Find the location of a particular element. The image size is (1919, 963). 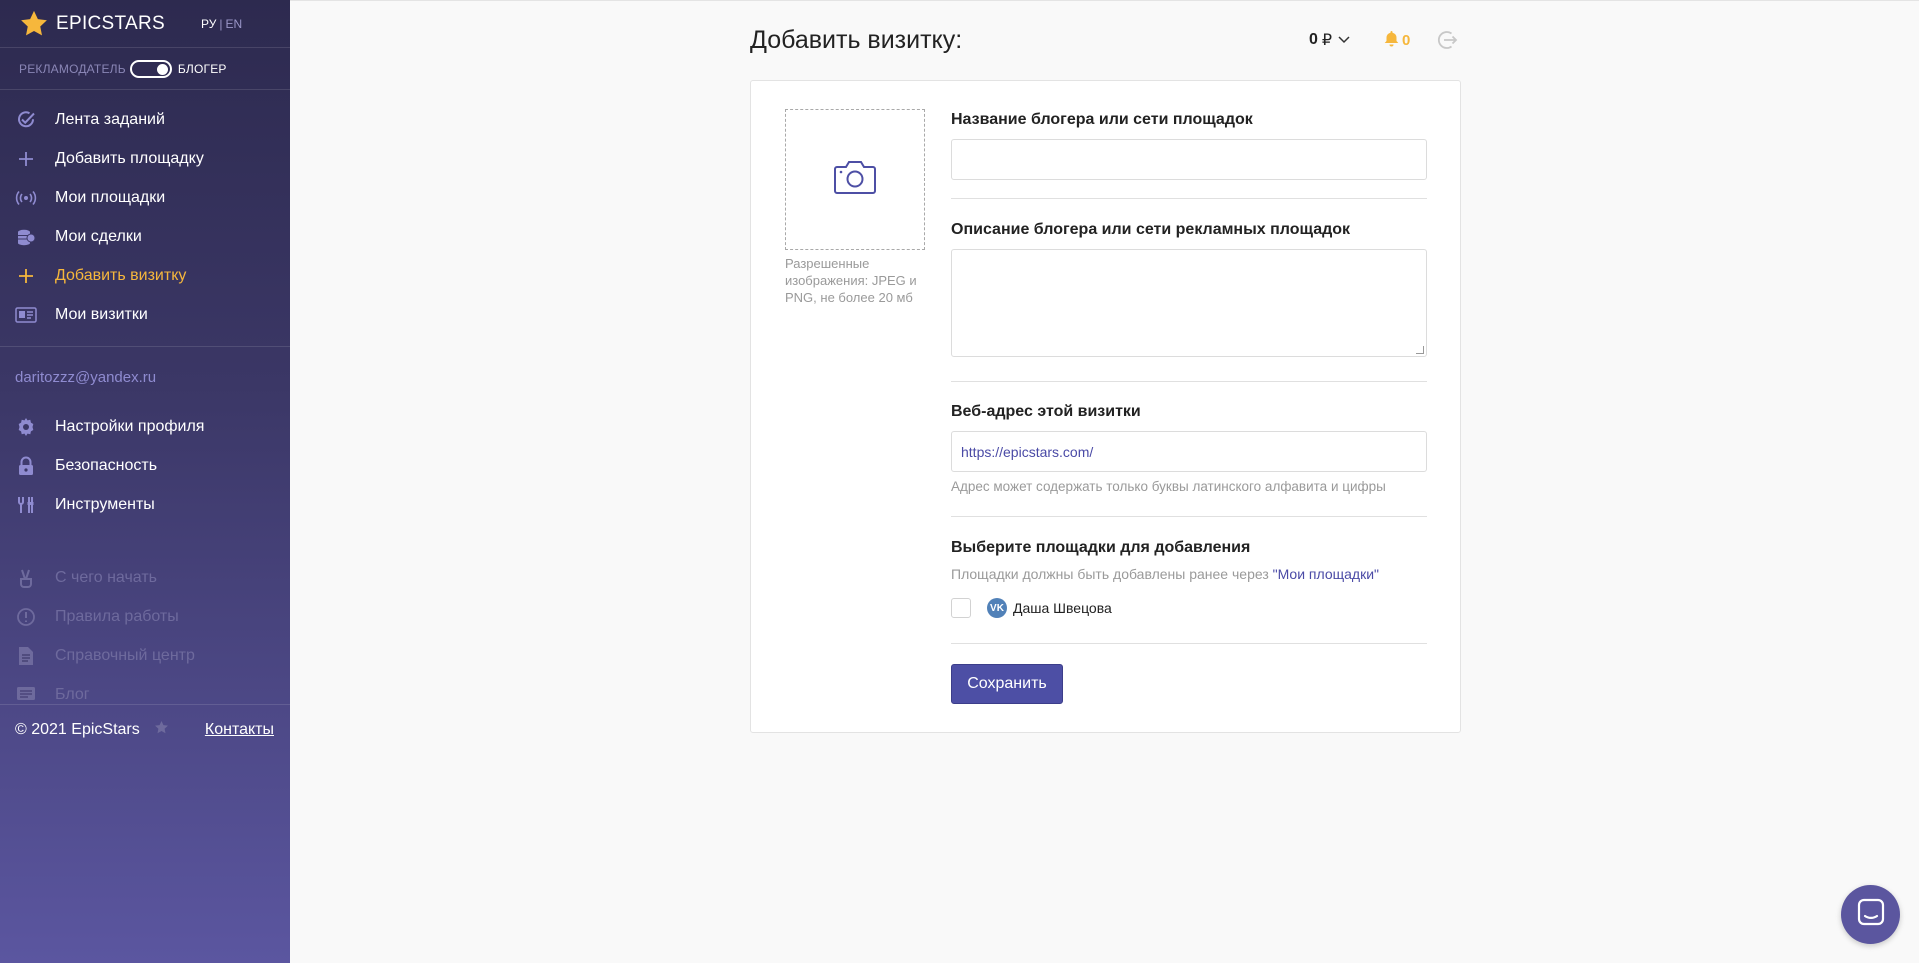

platform-name: Даша Швецова is located at coordinates (1062, 608).